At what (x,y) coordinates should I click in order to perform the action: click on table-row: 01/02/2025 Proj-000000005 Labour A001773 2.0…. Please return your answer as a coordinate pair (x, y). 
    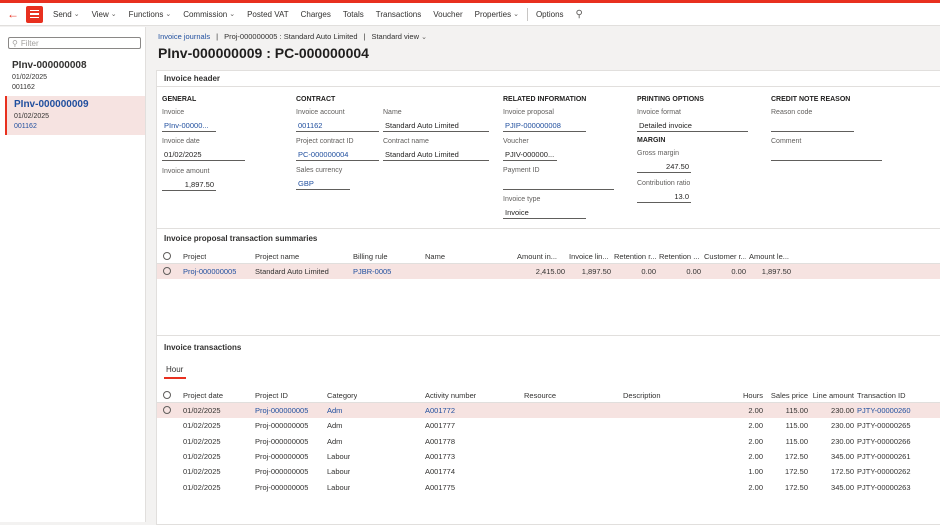
    Looking at the image, I should click on (548, 456).